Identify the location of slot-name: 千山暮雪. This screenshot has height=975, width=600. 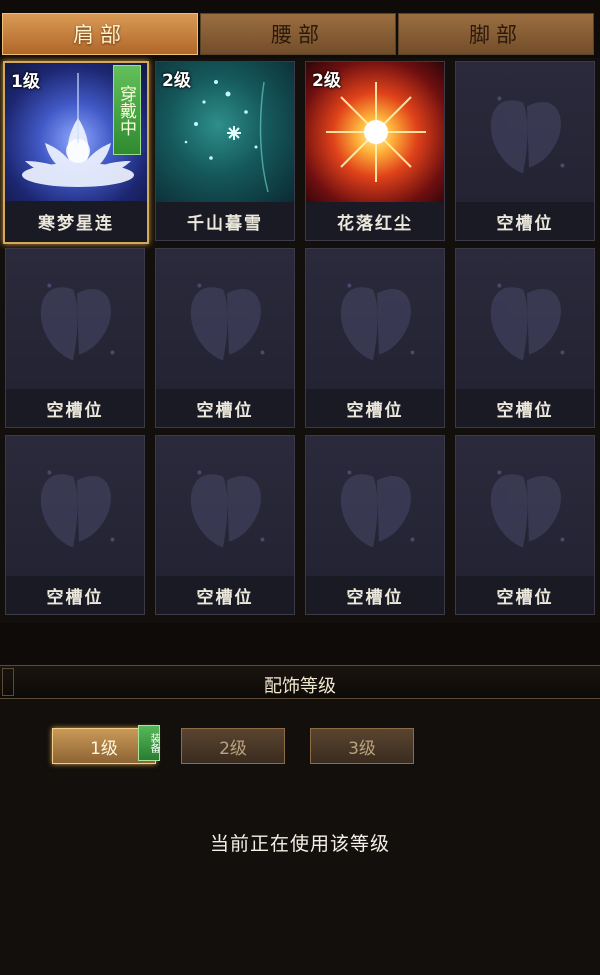
(225, 221).